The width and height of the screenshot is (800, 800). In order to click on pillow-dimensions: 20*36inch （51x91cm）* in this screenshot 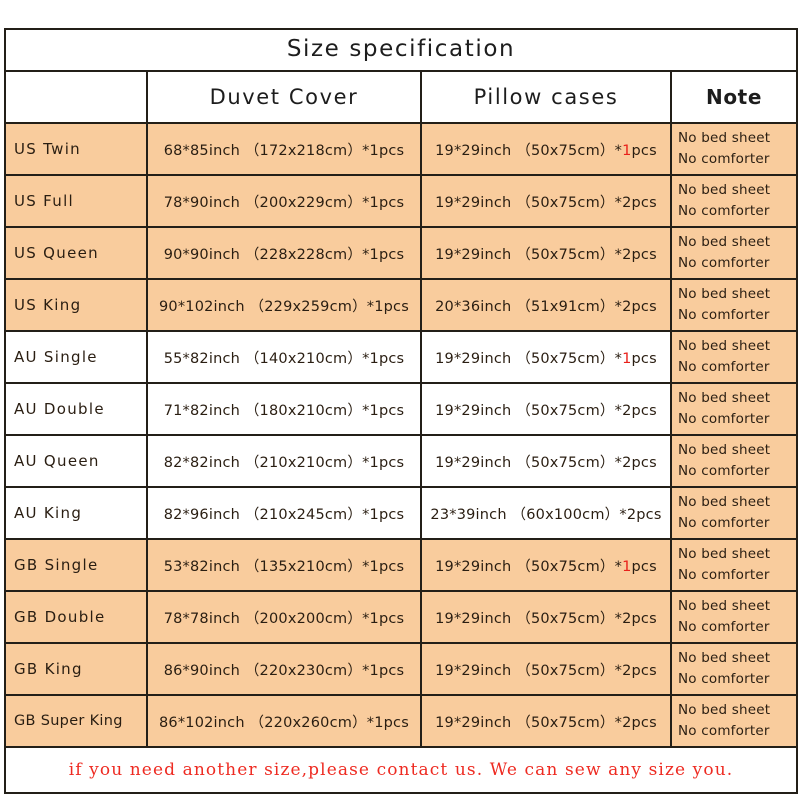, I will do `click(529, 306)`.